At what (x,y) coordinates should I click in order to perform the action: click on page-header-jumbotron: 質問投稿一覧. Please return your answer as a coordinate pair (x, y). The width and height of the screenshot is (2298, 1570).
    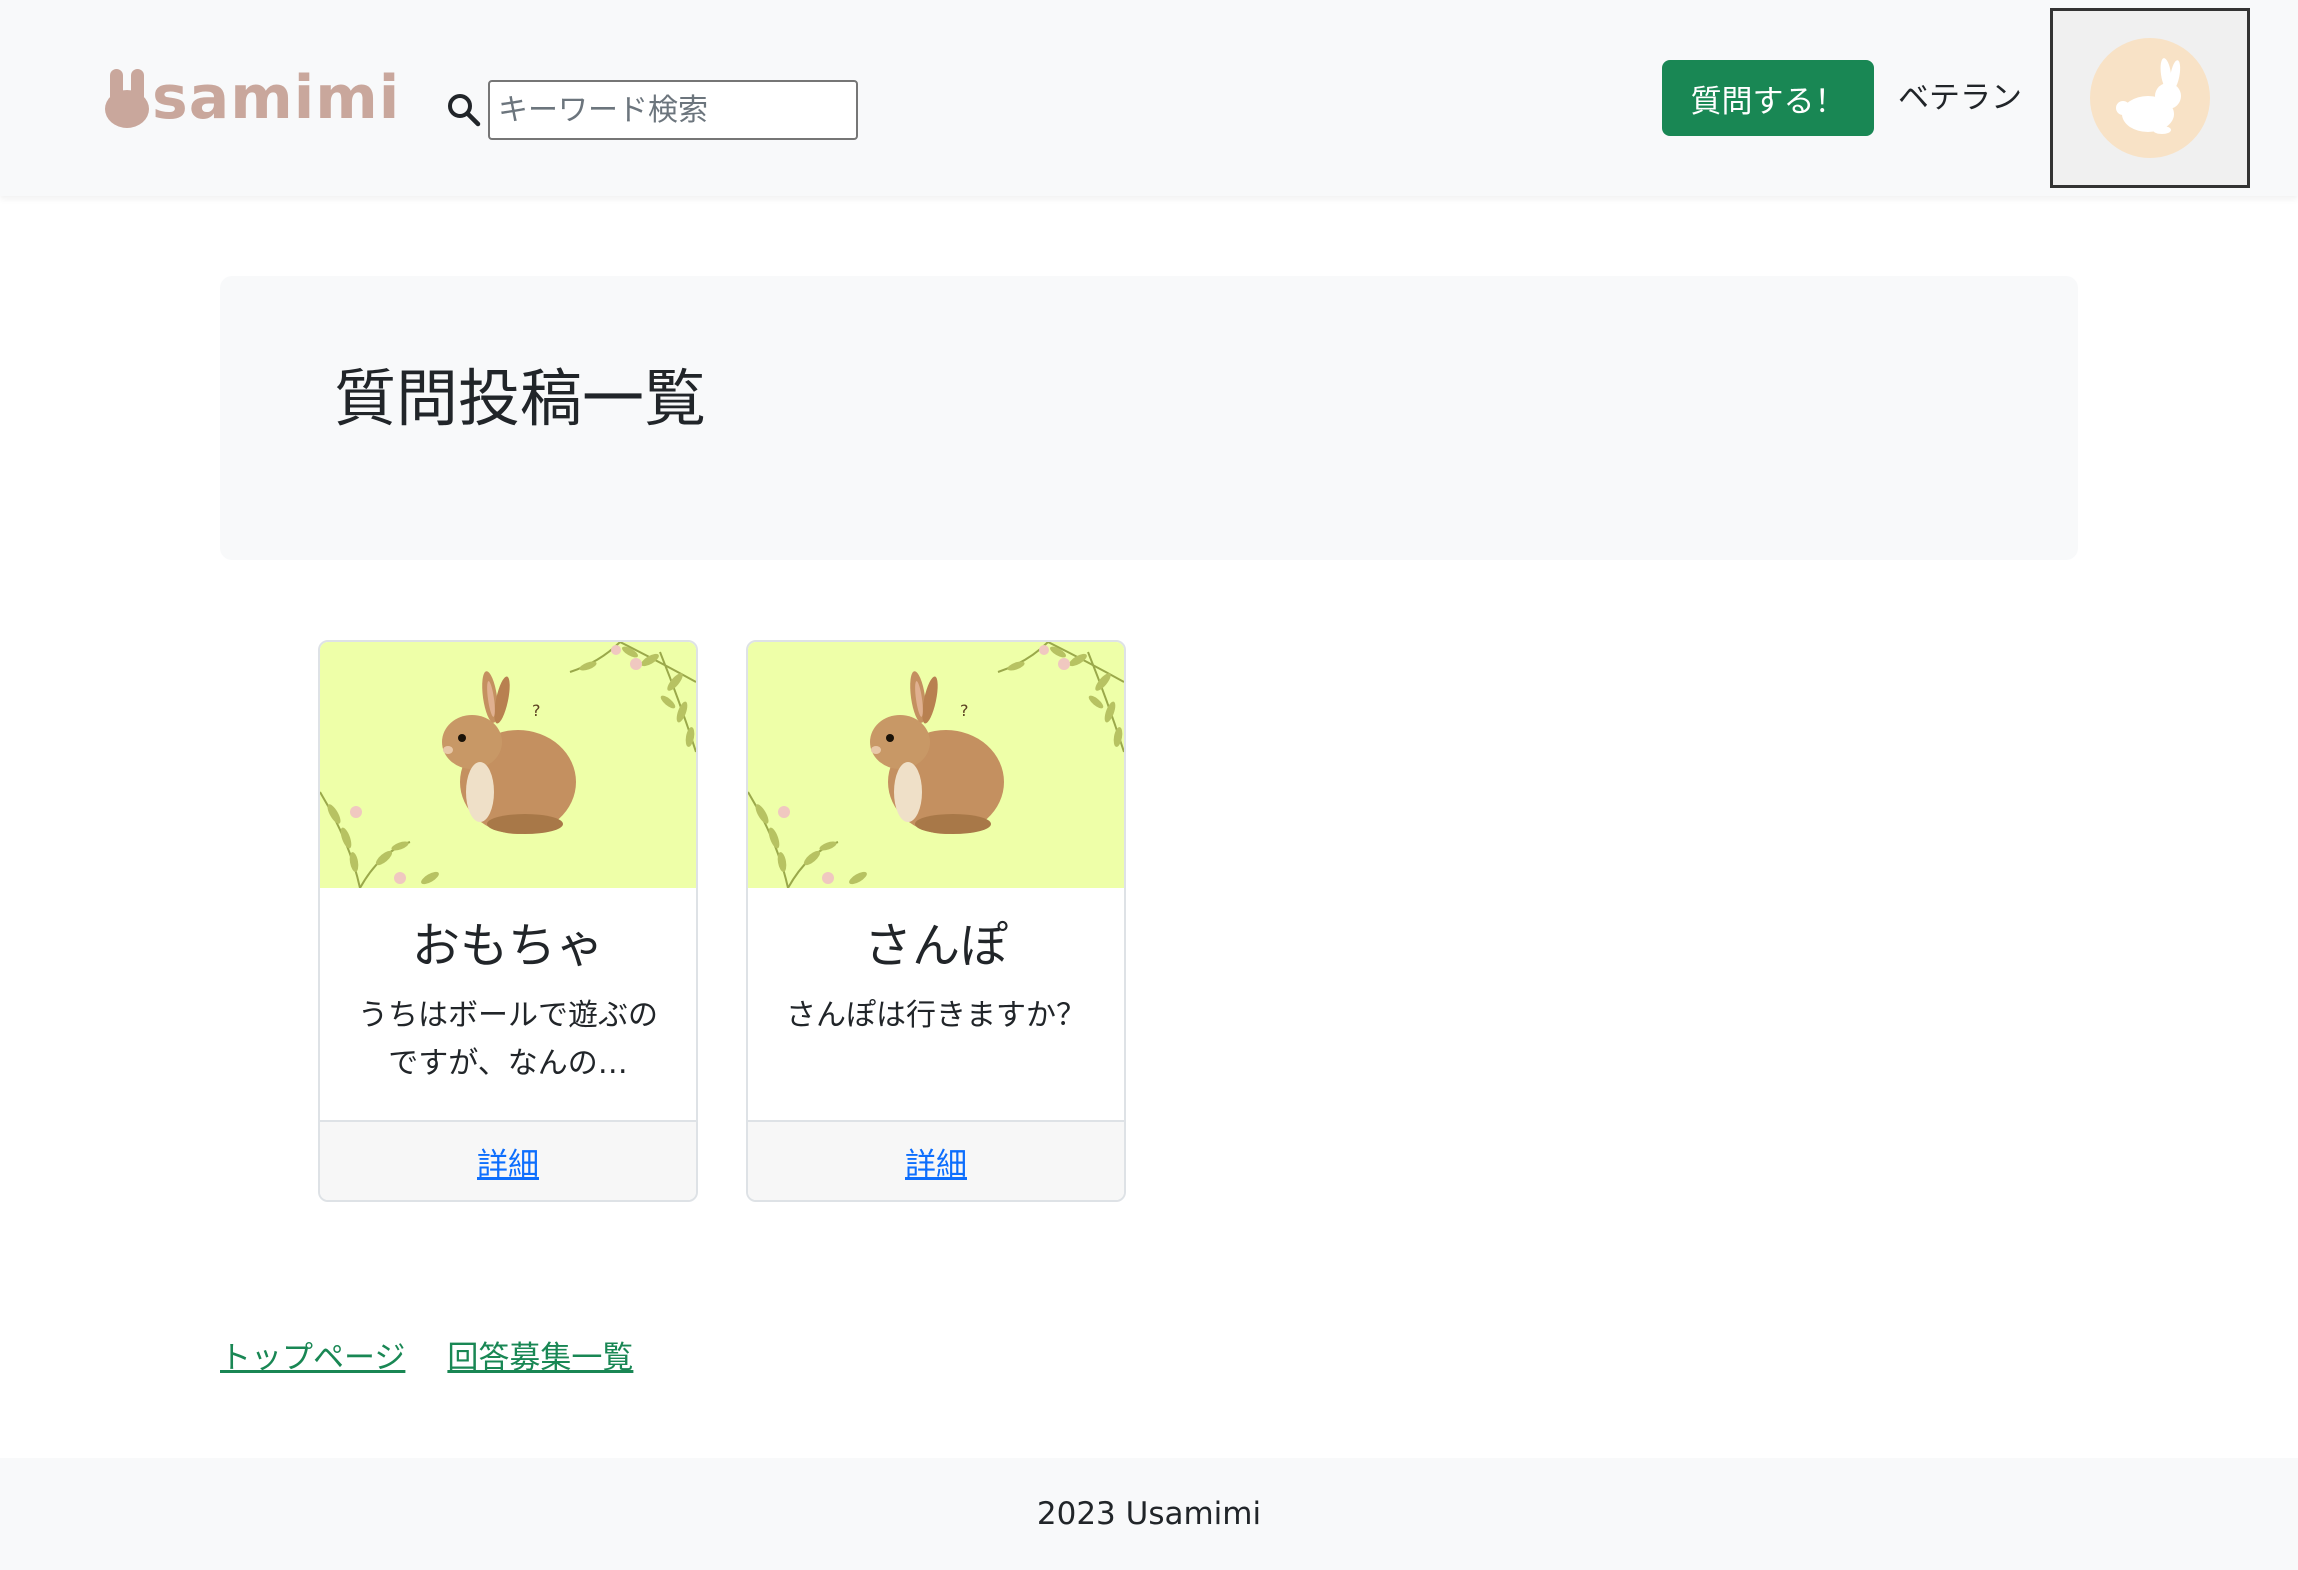
    Looking at the image, I should click on (1149, 418).